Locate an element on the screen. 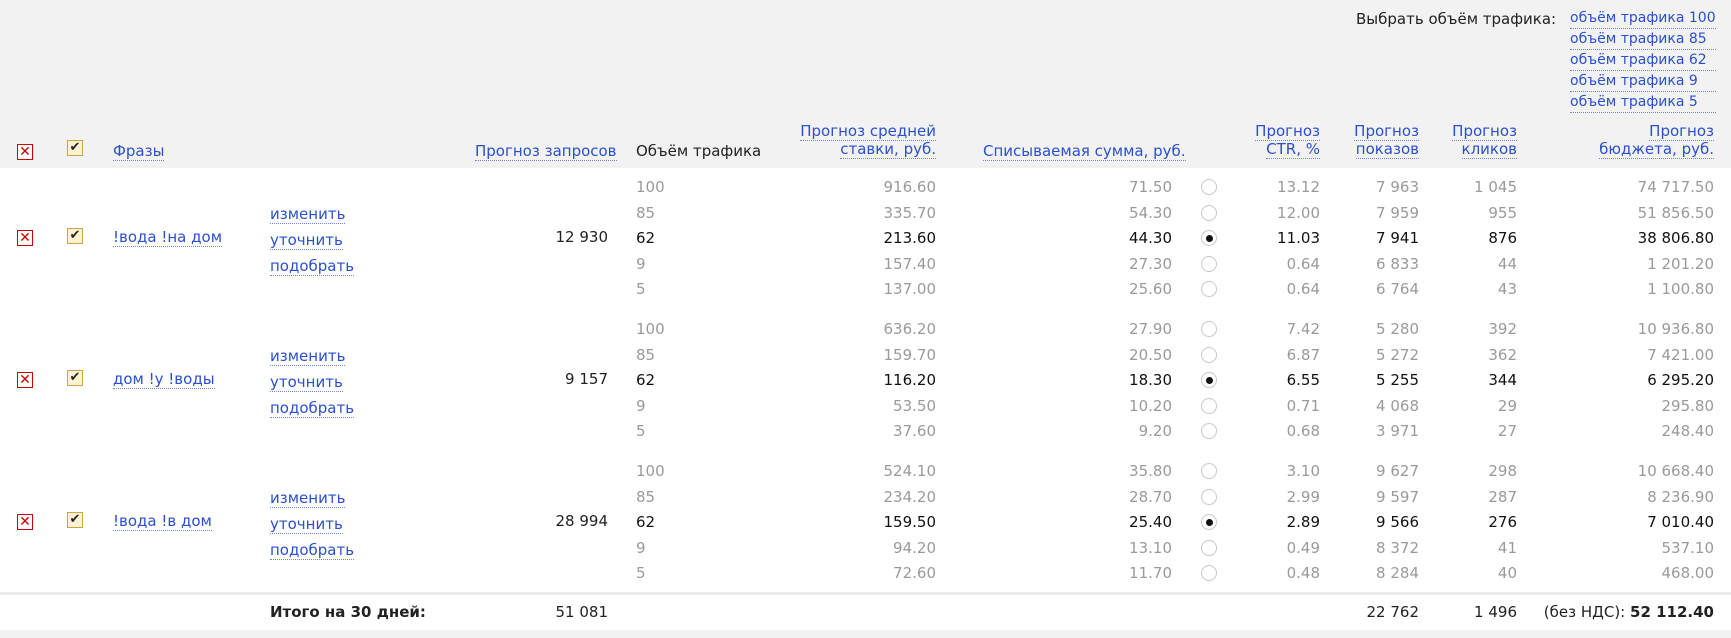 The height and width of the screenshot is (638, 1731). col-clicks: Прогноз кликов is located at coordinates (1470, 140).